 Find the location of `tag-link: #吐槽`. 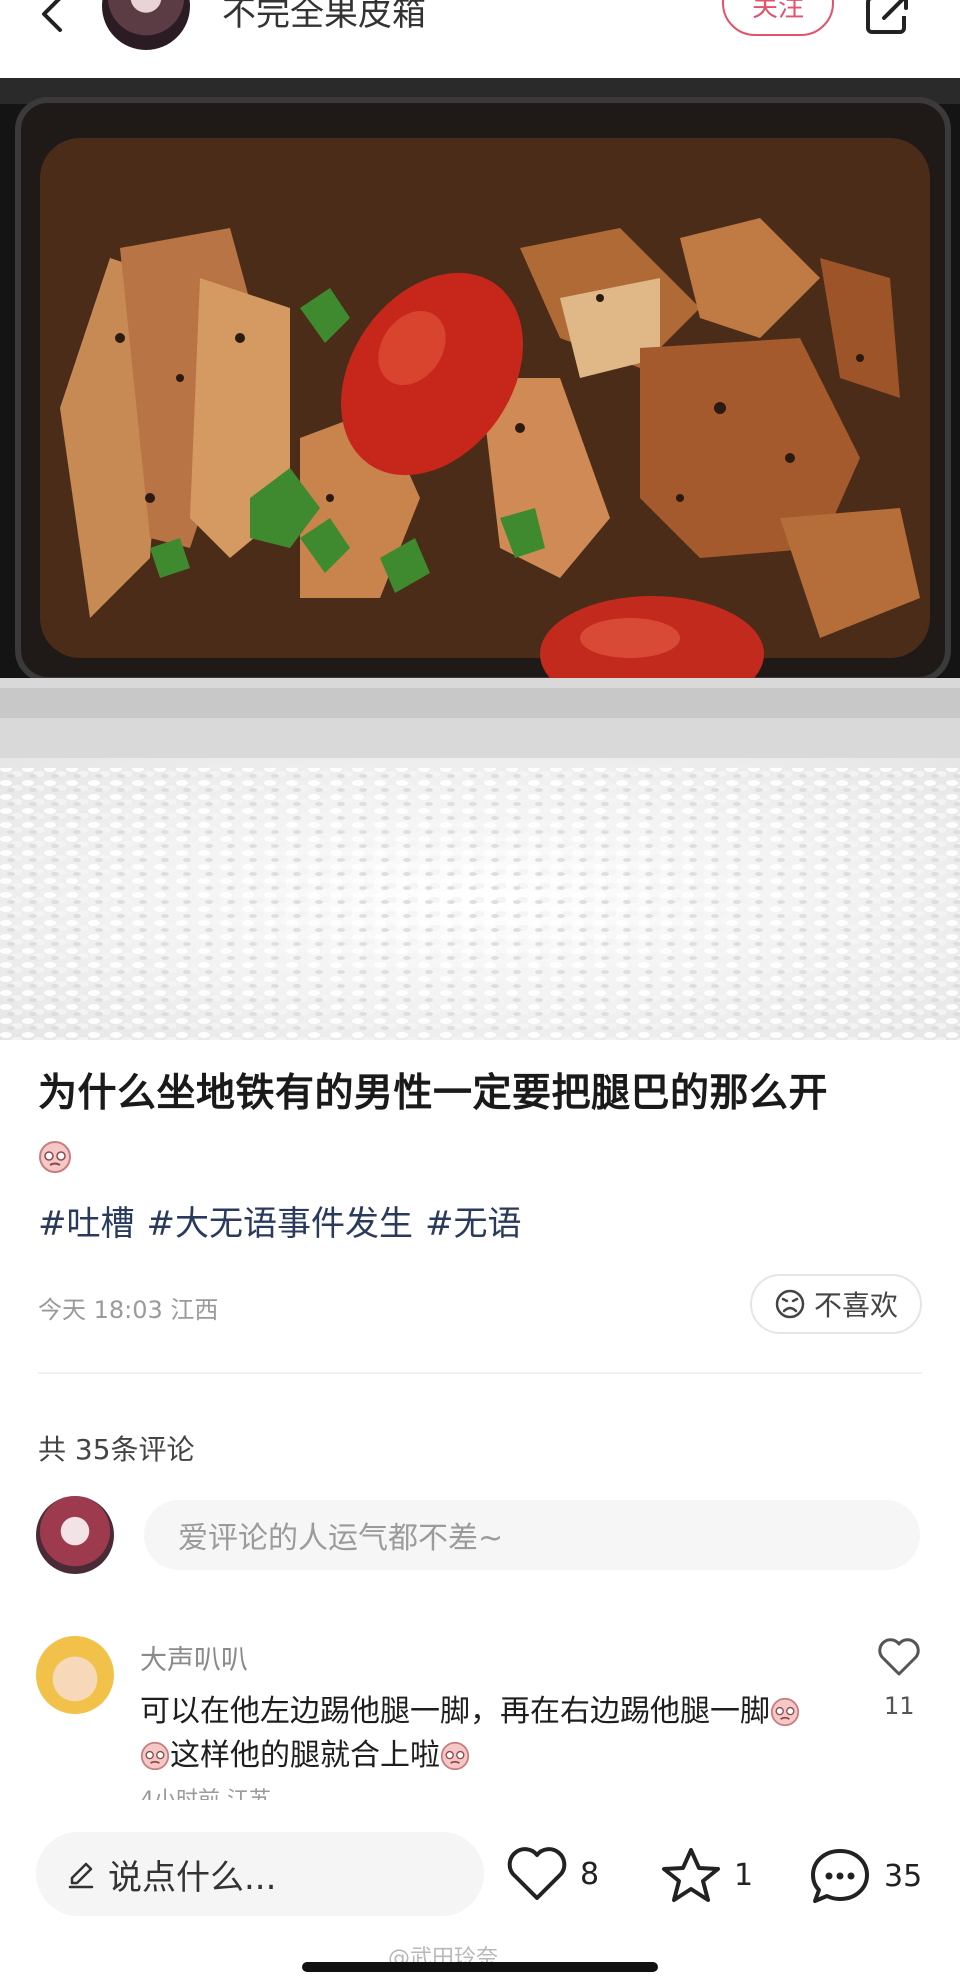

tag-link: #吐槽 is located at coordinates (86, 1224).